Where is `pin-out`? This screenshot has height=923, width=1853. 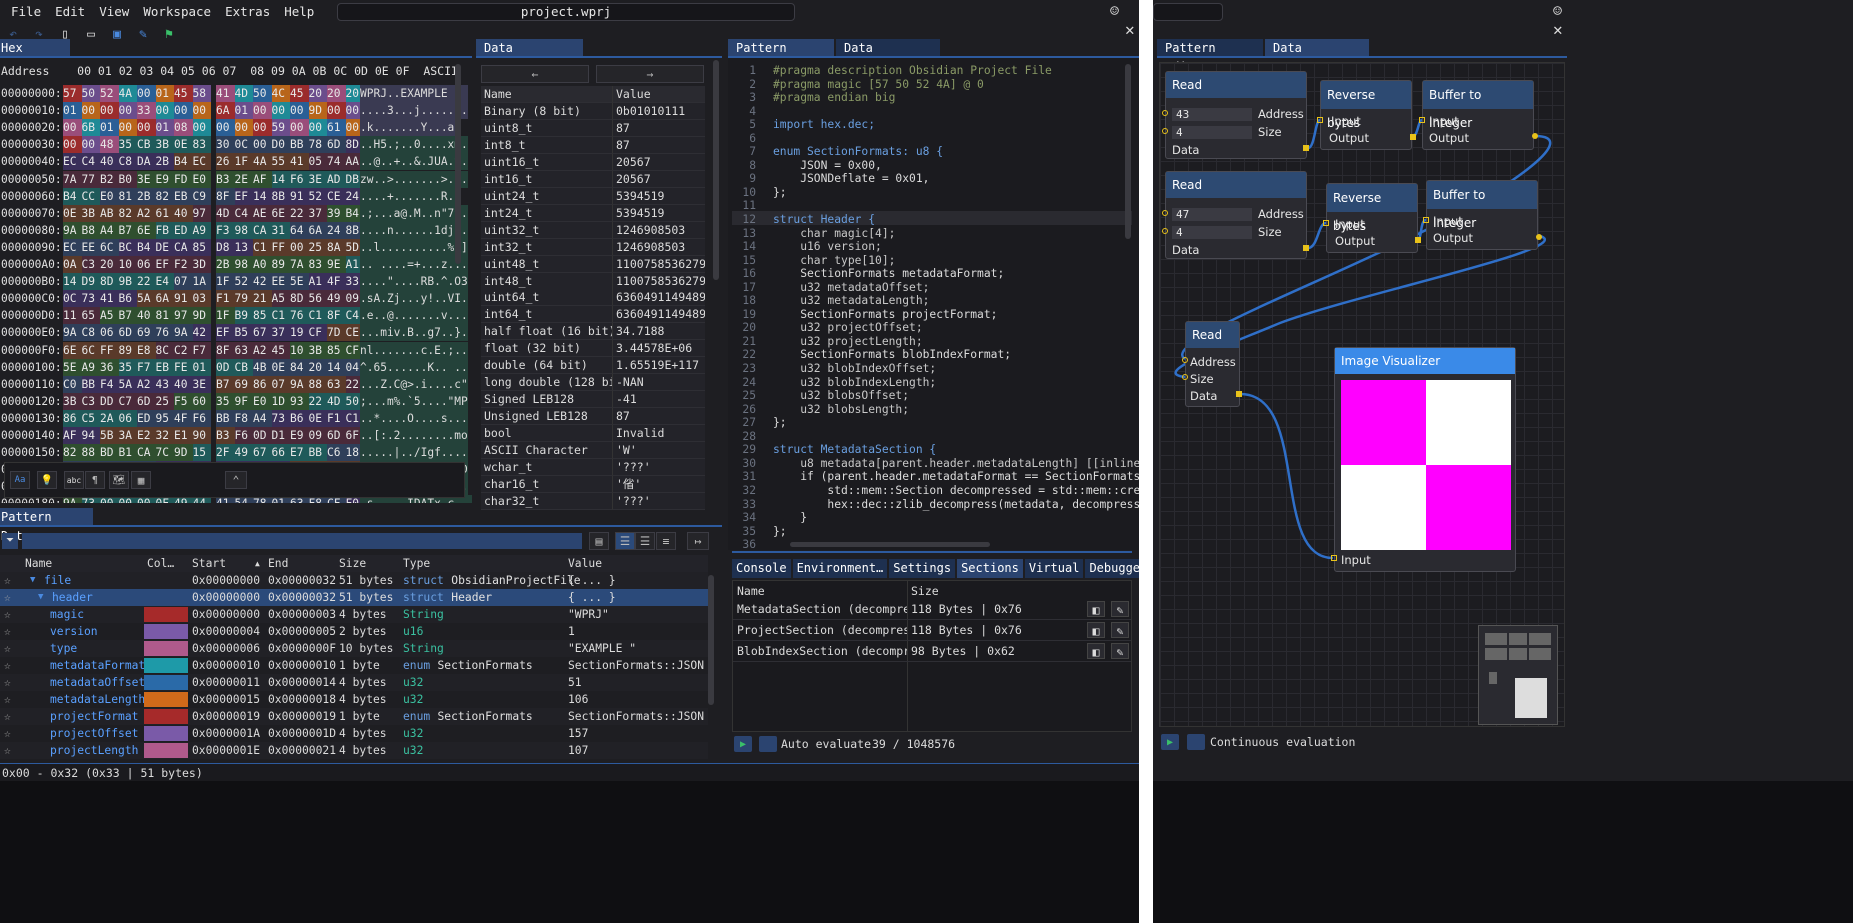
pin-out is located at coordinates (1539, 237).